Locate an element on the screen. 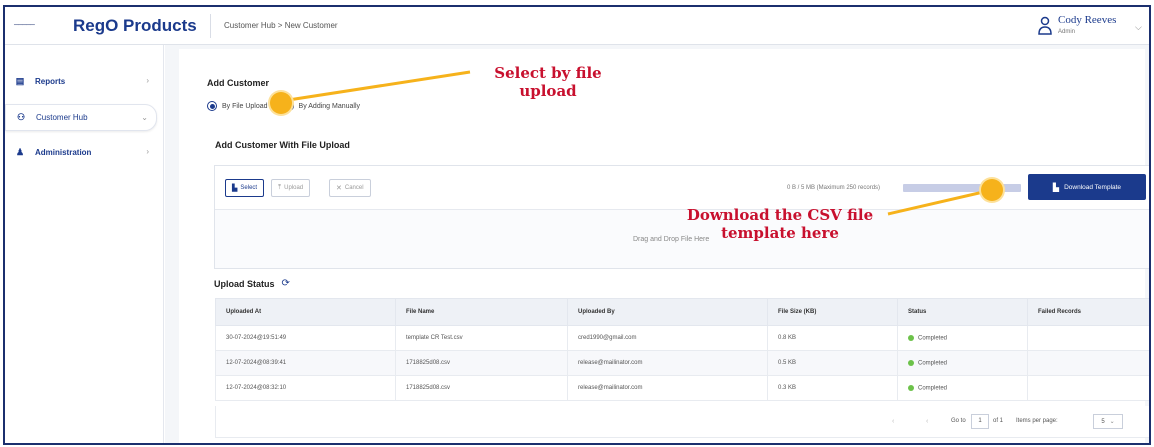 This screenshot has width=1154, height=447. go-to-label: Go to is located at coordinates (958, 421).